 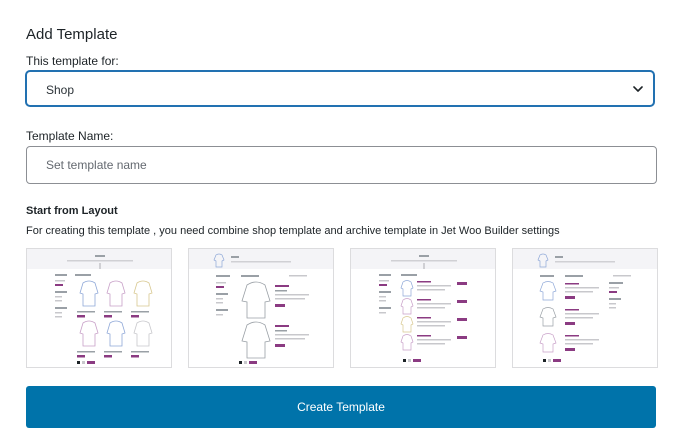 What do you see at coordinates (340, 88) in the screenshot?
I see `template-for-select: Shop` at bounding box center [340, 88].